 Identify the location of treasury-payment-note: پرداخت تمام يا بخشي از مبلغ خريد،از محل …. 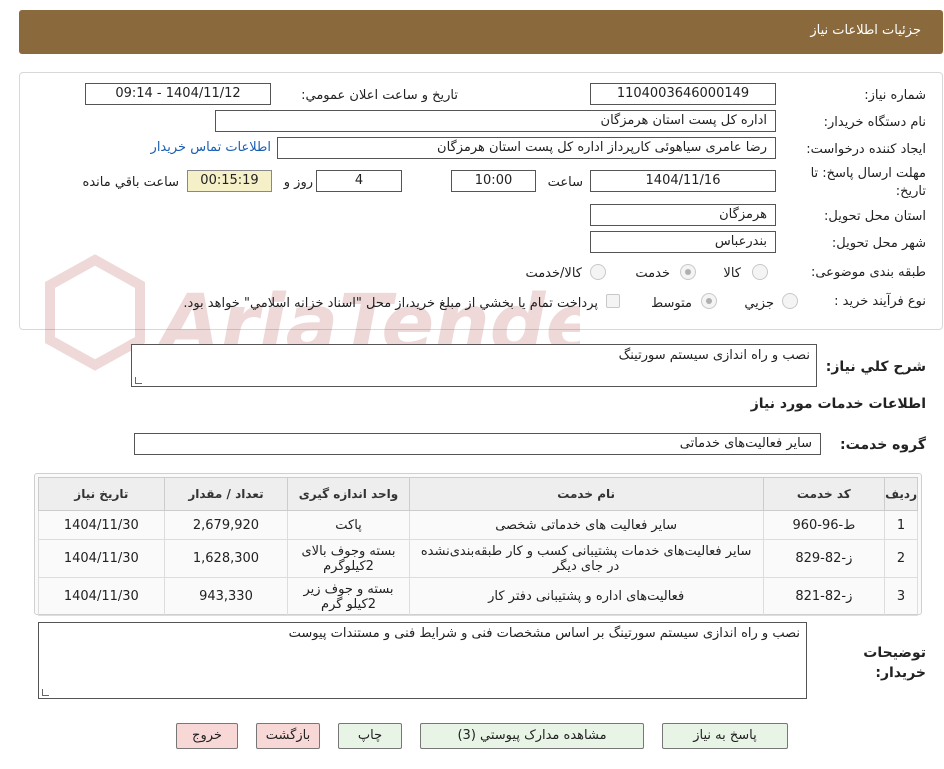
(390, 303).